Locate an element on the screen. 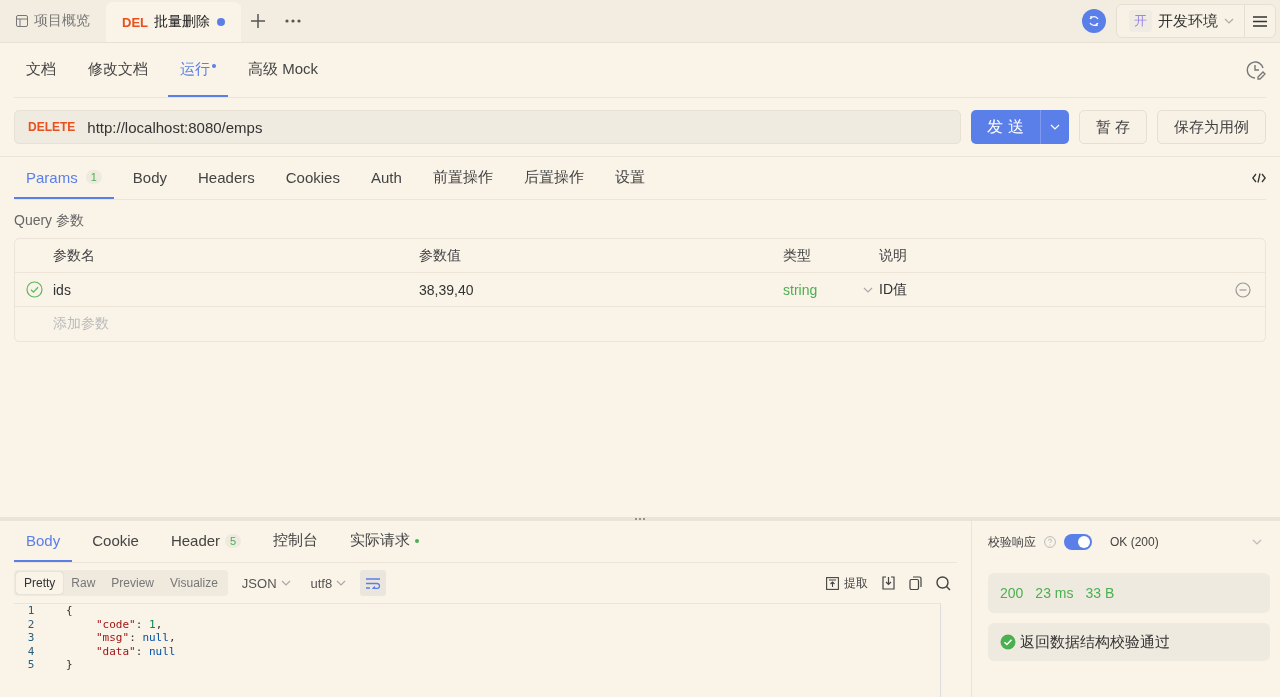  search-icon is located at coordinates (943, 583).